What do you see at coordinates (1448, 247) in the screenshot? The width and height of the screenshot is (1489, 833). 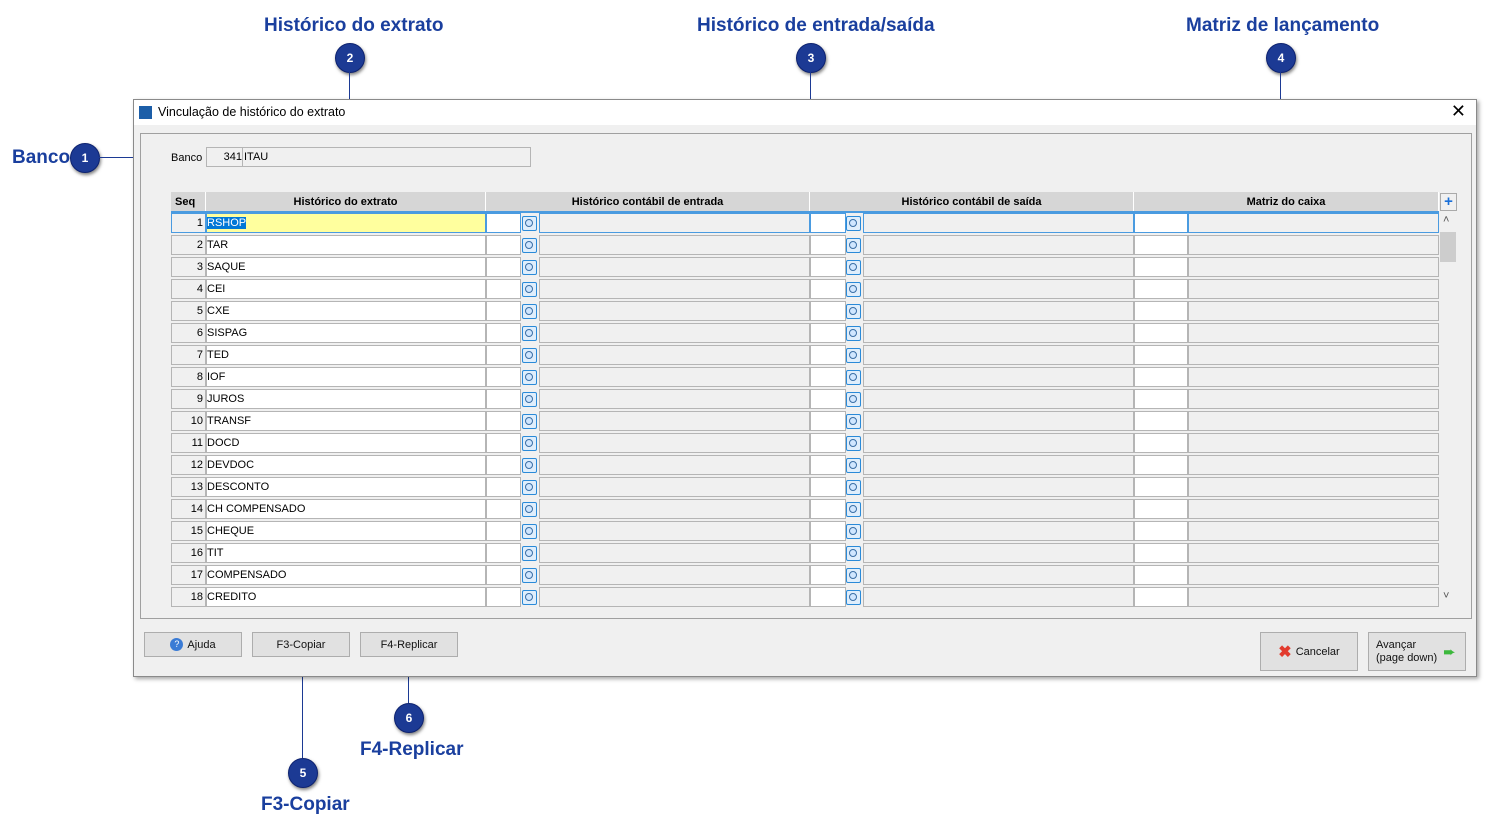 I see `scroll-thumb` at bounding box center [1448, 247].